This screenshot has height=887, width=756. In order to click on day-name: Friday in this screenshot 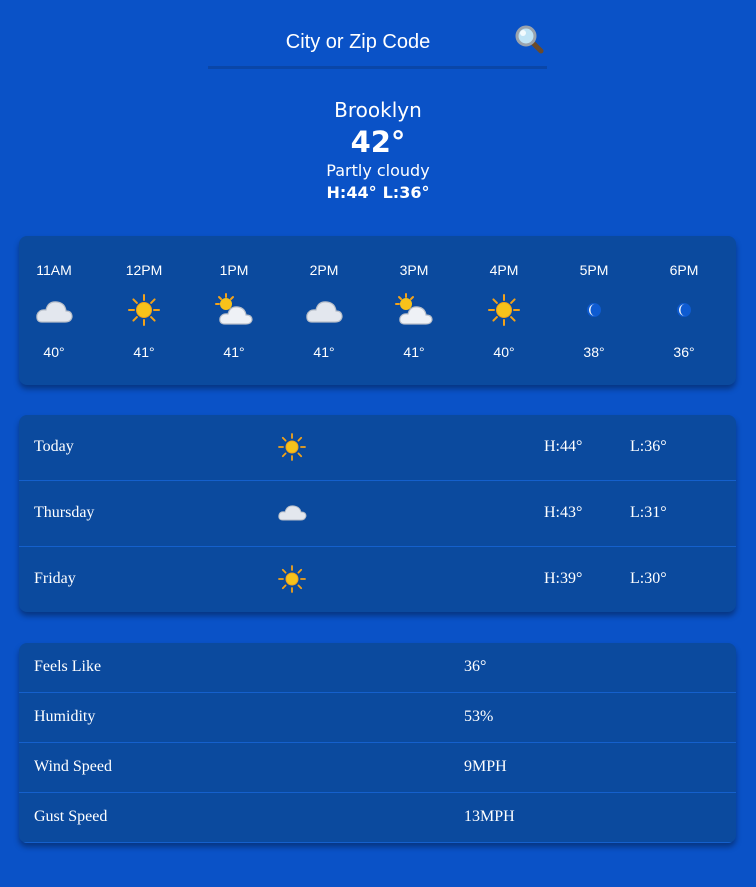, I will do `click(55, 578)`.